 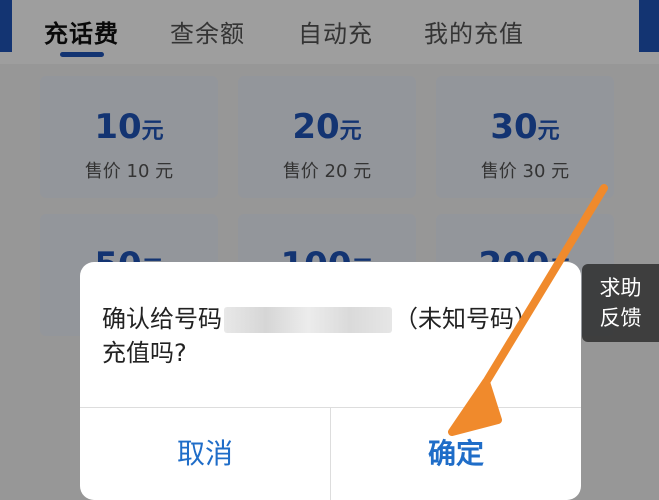 I want to click on arrow-shaft, so click(x=539, y=295).